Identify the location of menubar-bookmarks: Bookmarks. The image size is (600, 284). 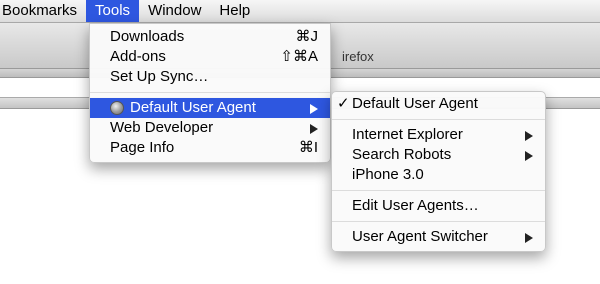
(43, 11).